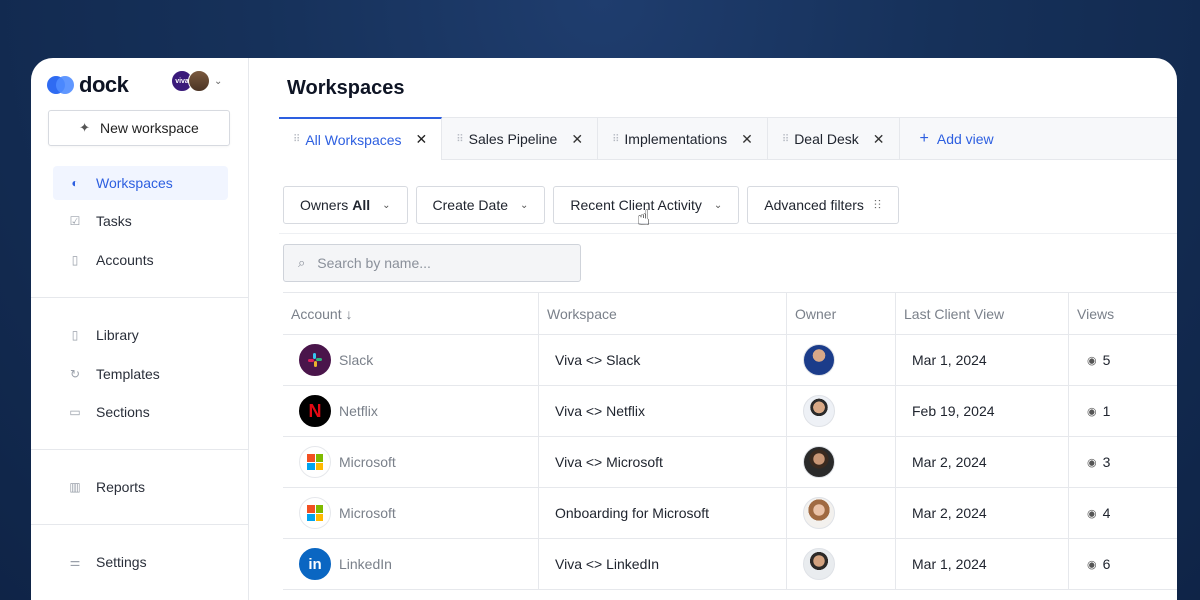 Image resolution: width=1200 pixels, height=600 pixels. I want to click on views-cell: ◉ 3, so click(1123, 462).